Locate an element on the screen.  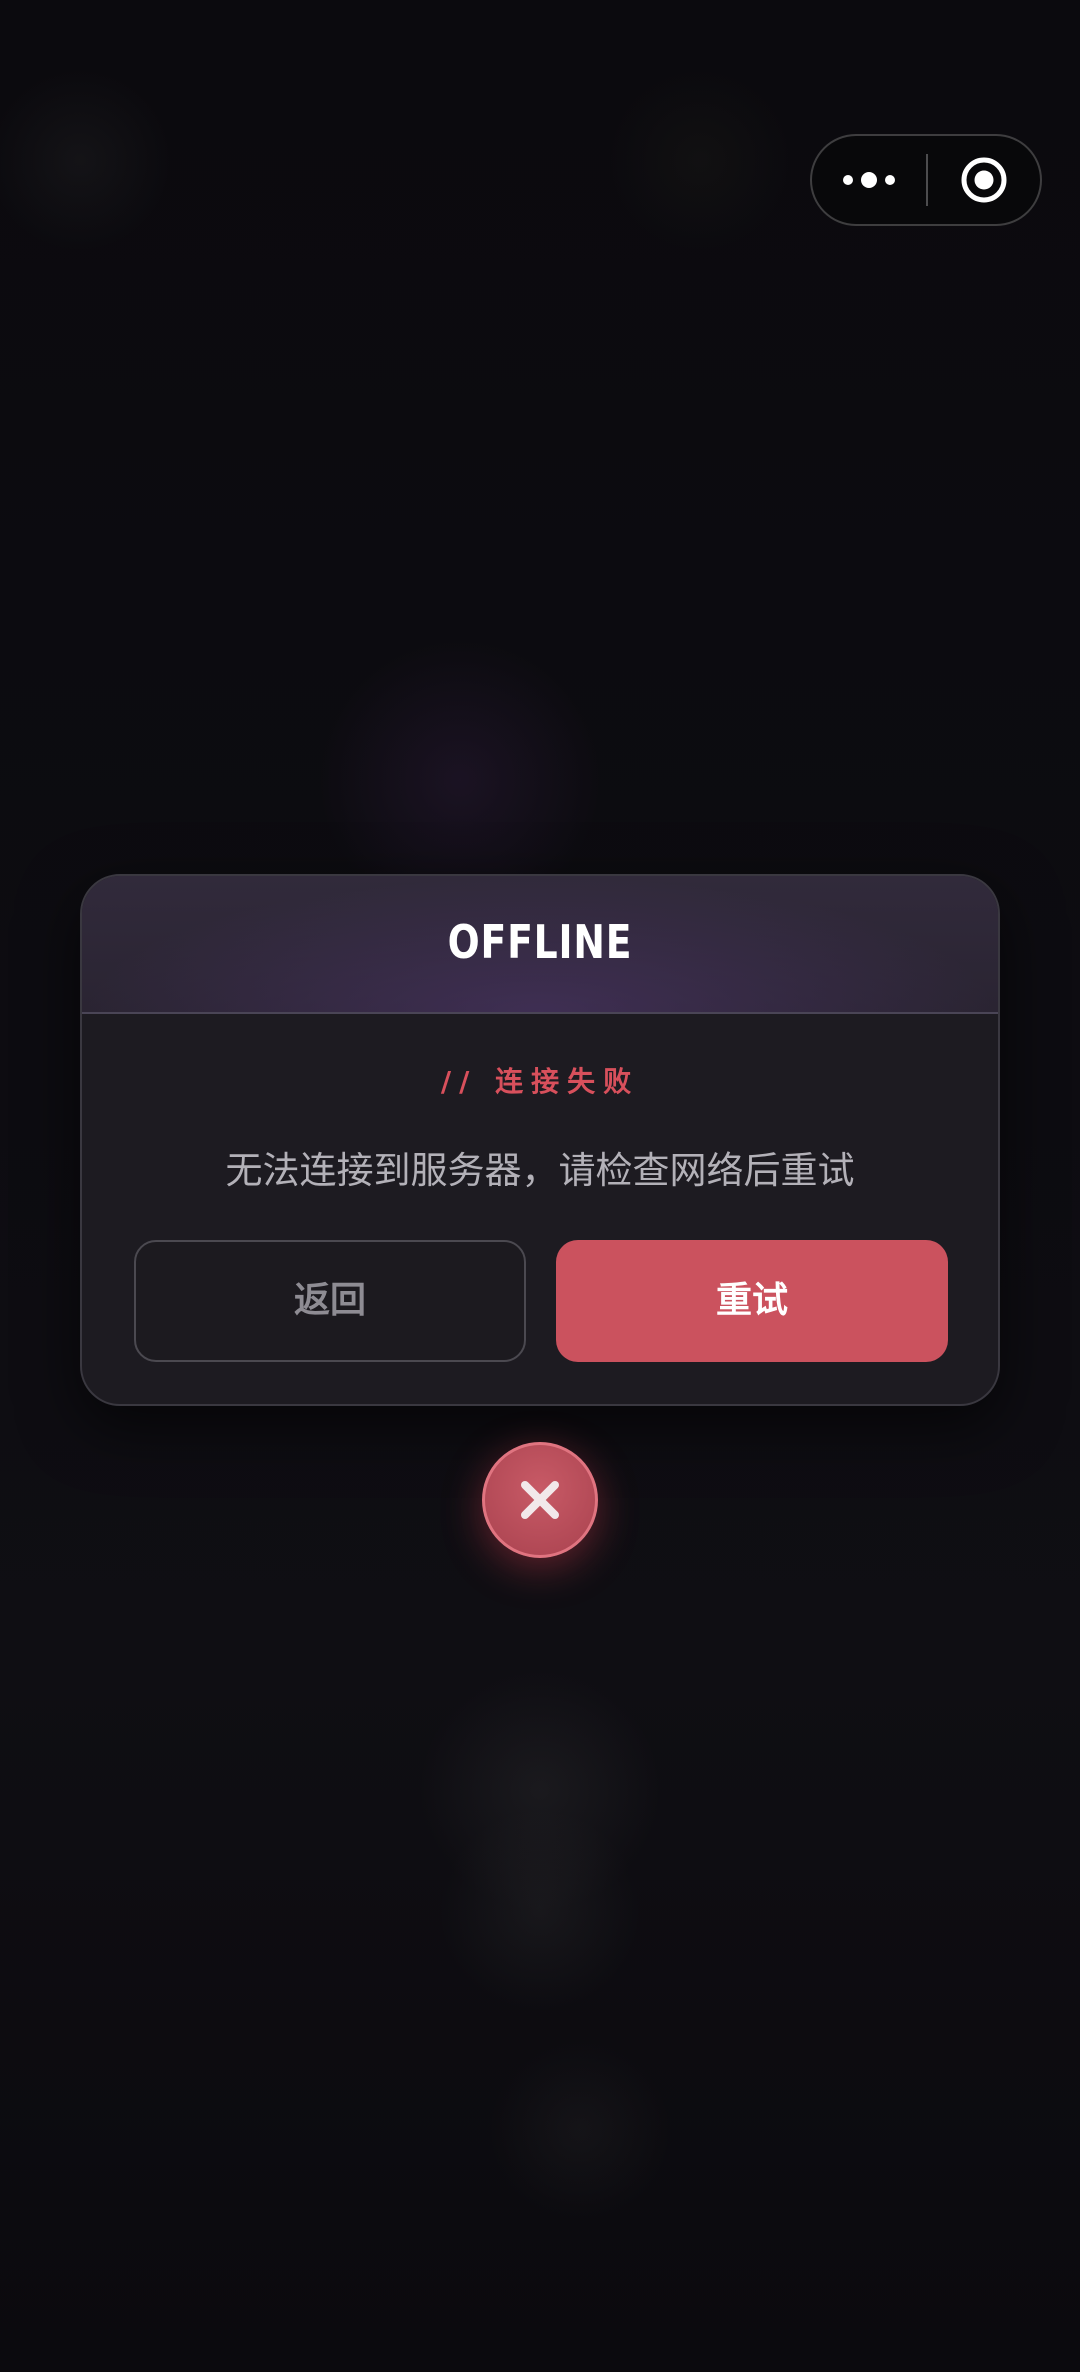
dialog-message: 无法连接到服务器，请检查网络后重试 is located at coordinates (540, 1170).